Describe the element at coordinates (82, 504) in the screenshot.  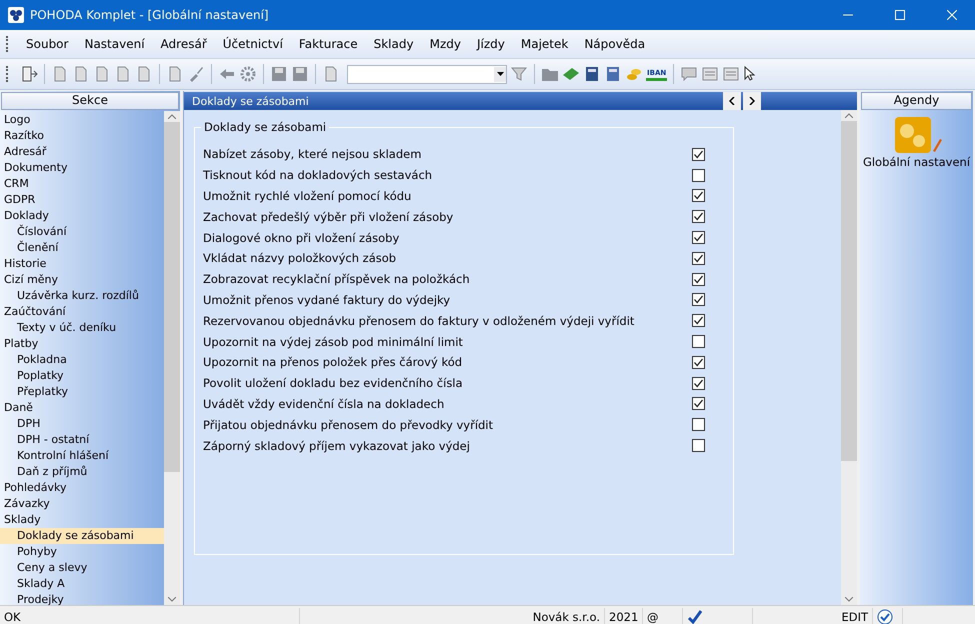
I see `sidebar-item: Závazky` at that location.